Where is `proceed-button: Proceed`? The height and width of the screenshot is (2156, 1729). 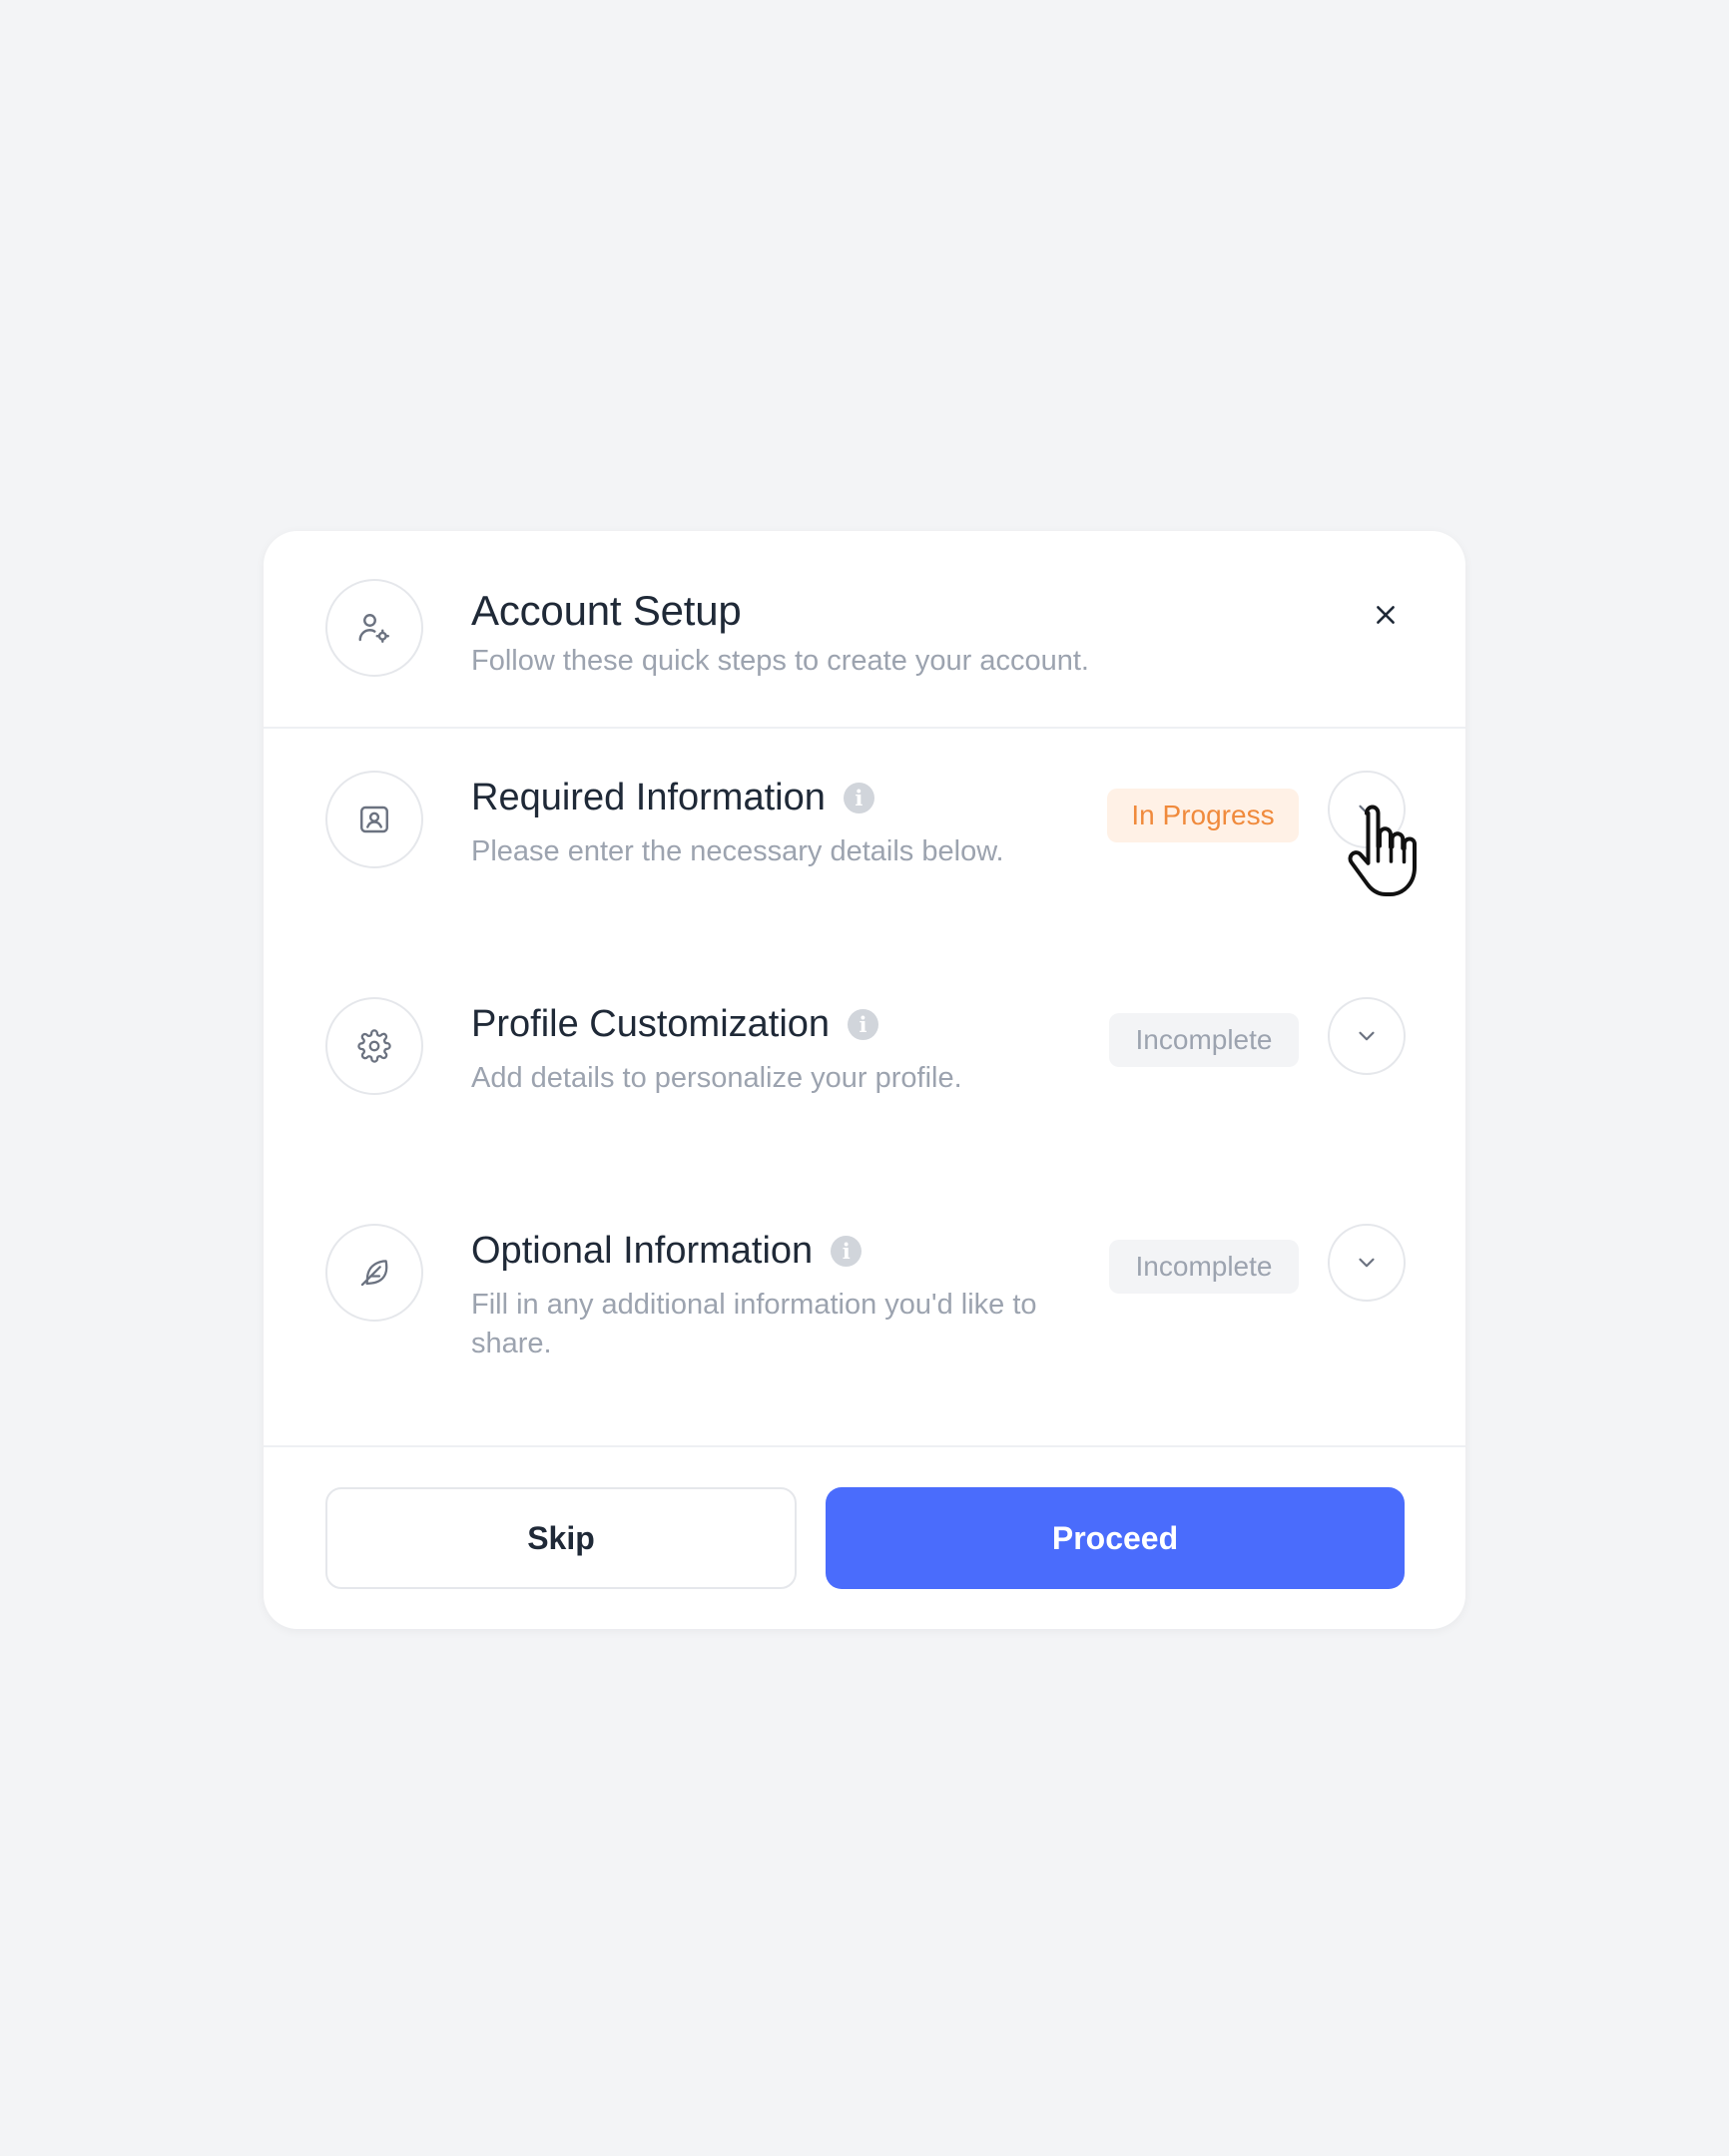 proceed-button: Proceed is located at coordinates (1115, 1538).